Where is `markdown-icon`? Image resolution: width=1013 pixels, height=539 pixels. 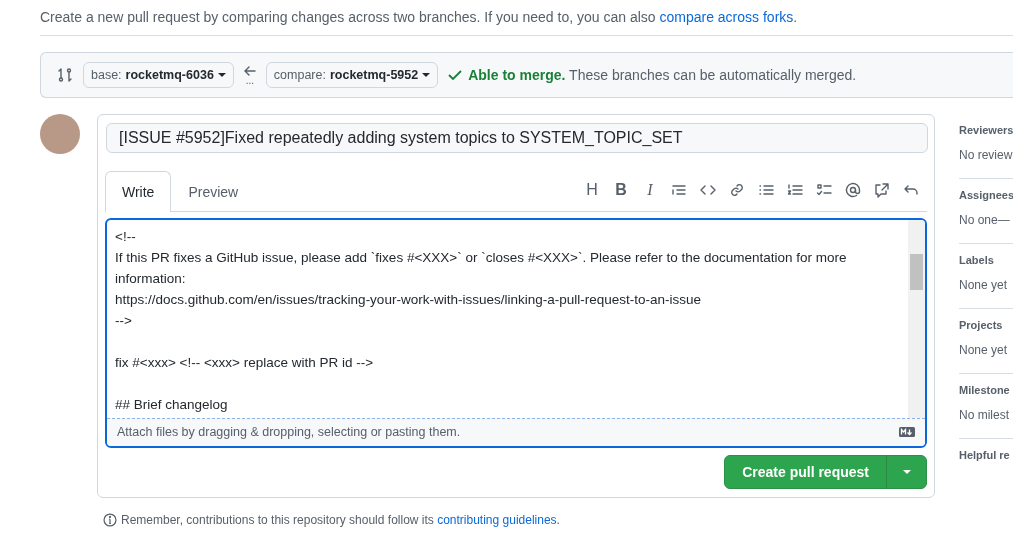
markdown-icon is located at coordinates (907, 432).